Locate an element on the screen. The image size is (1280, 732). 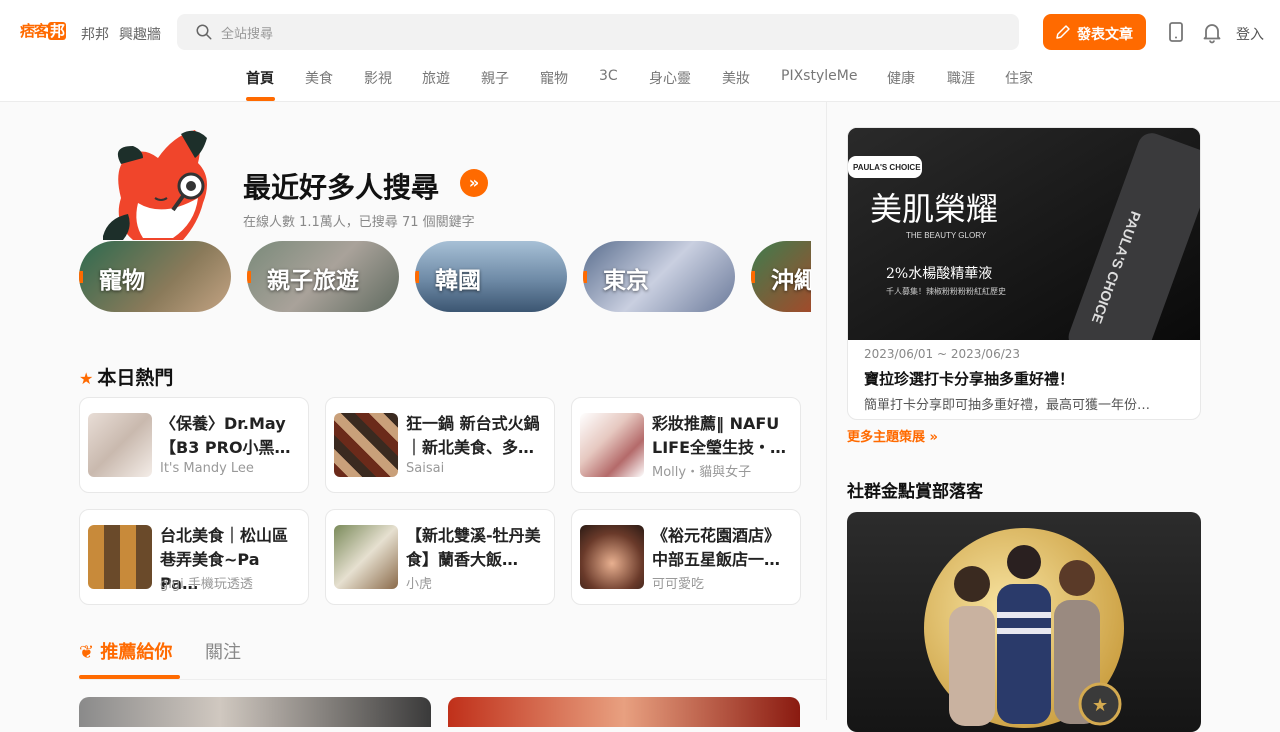
search-placeholder: 全站搜尋 is located at coordinates (247, 34).